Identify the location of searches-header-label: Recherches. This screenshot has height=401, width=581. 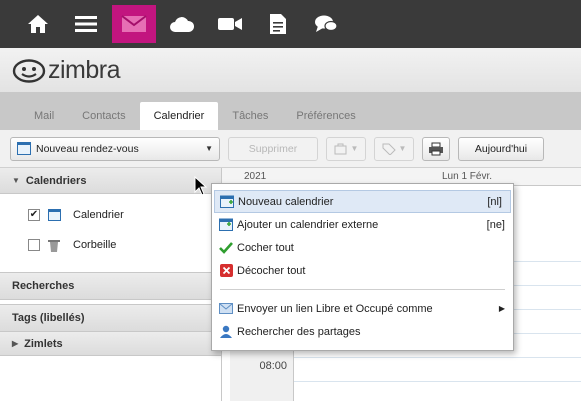
(43, 286).